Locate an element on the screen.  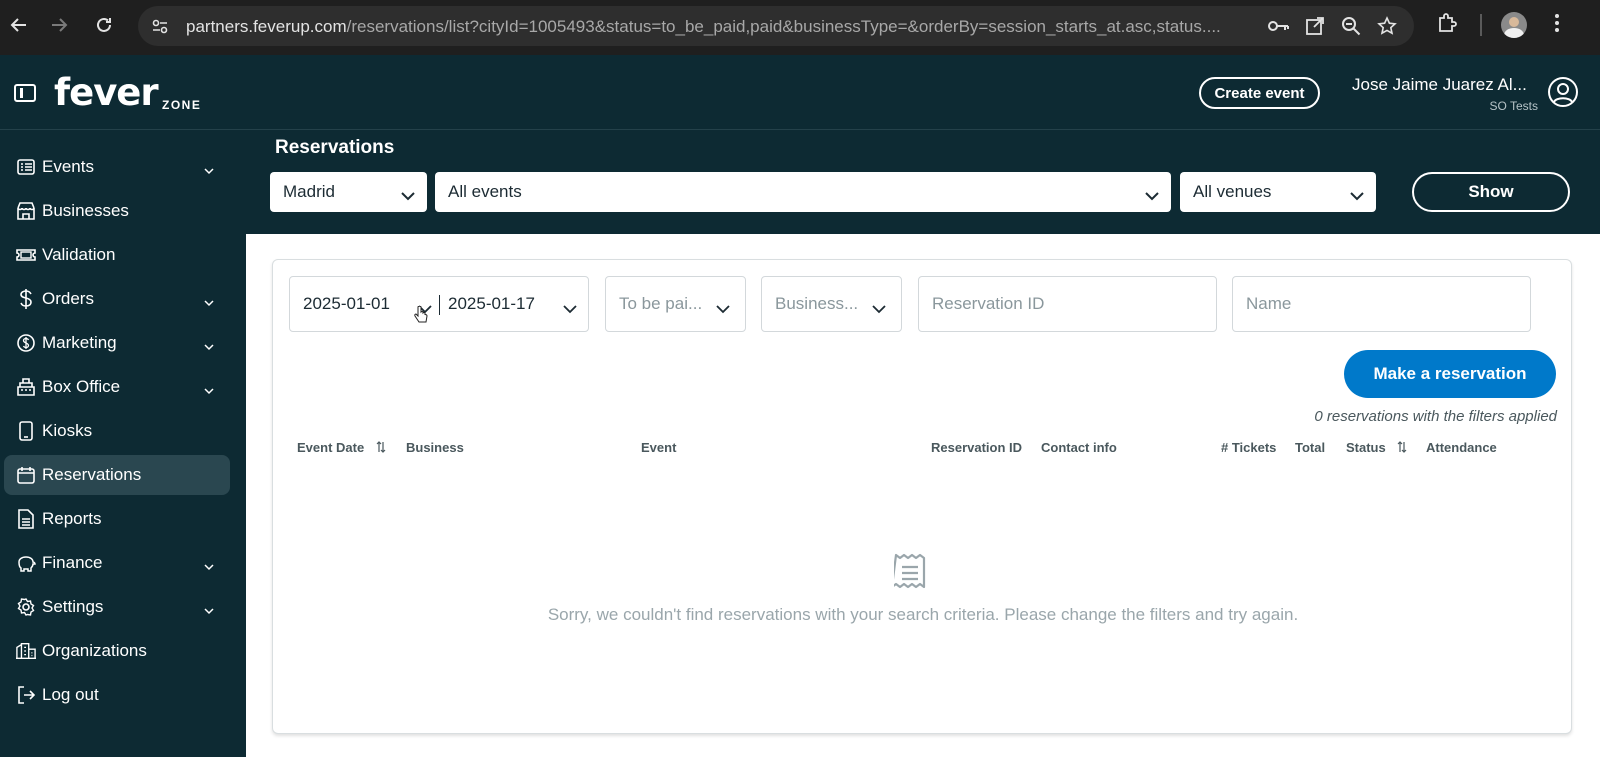
city-select: Madrid is located at coordinates (348, 192).